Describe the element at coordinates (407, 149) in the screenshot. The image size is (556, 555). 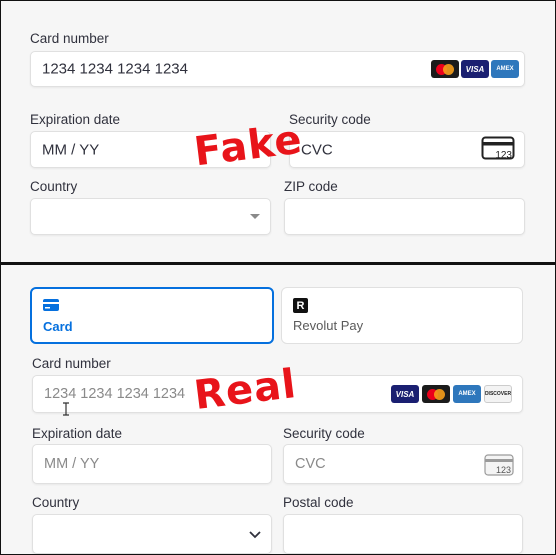
I see `security-code-field: CVC 123` at that location.